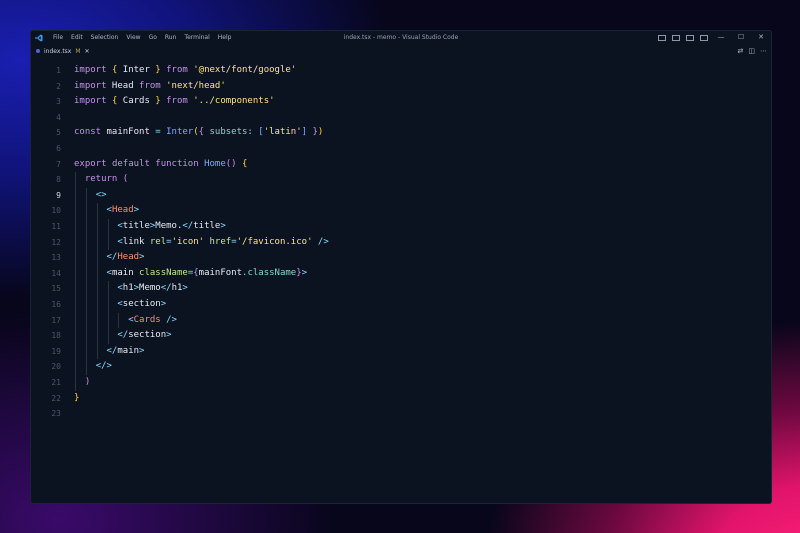  I want to click on line-number: 11, so click(56, 226).